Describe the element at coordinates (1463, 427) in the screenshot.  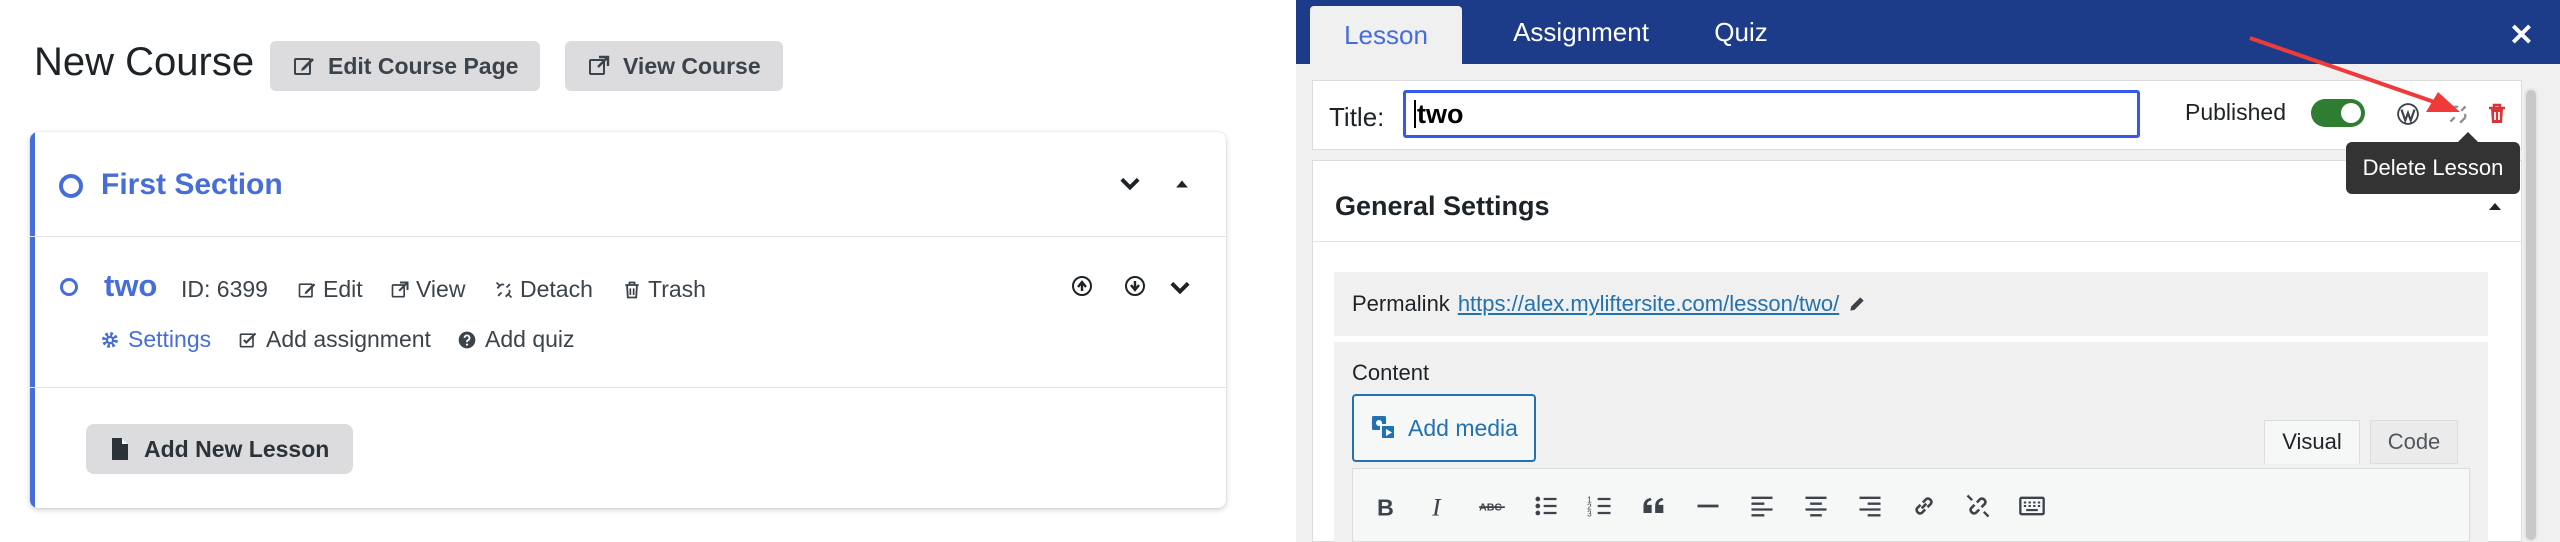
I see `add-media-label: Add media` at that location.